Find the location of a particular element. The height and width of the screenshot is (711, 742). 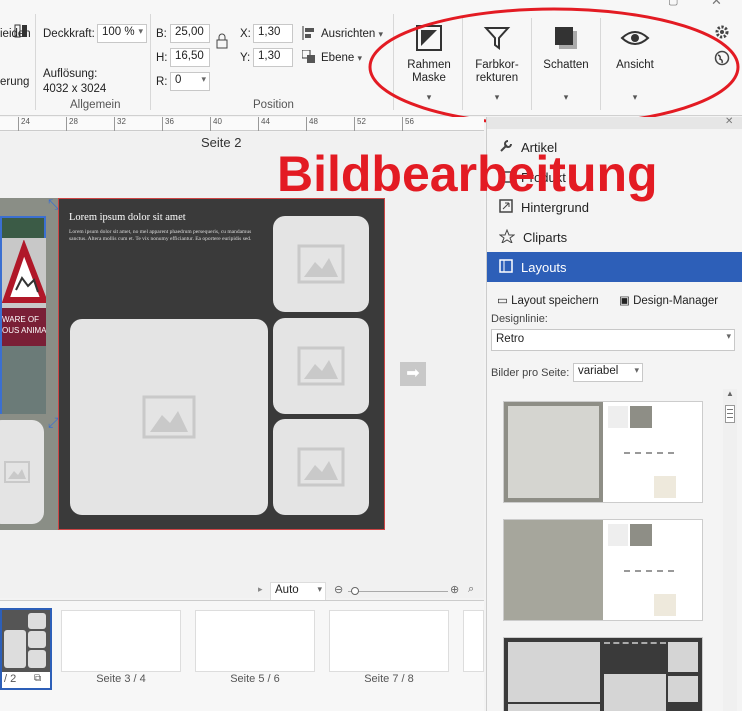

page-title: Seite 2 is located at coordinates (221, 142).